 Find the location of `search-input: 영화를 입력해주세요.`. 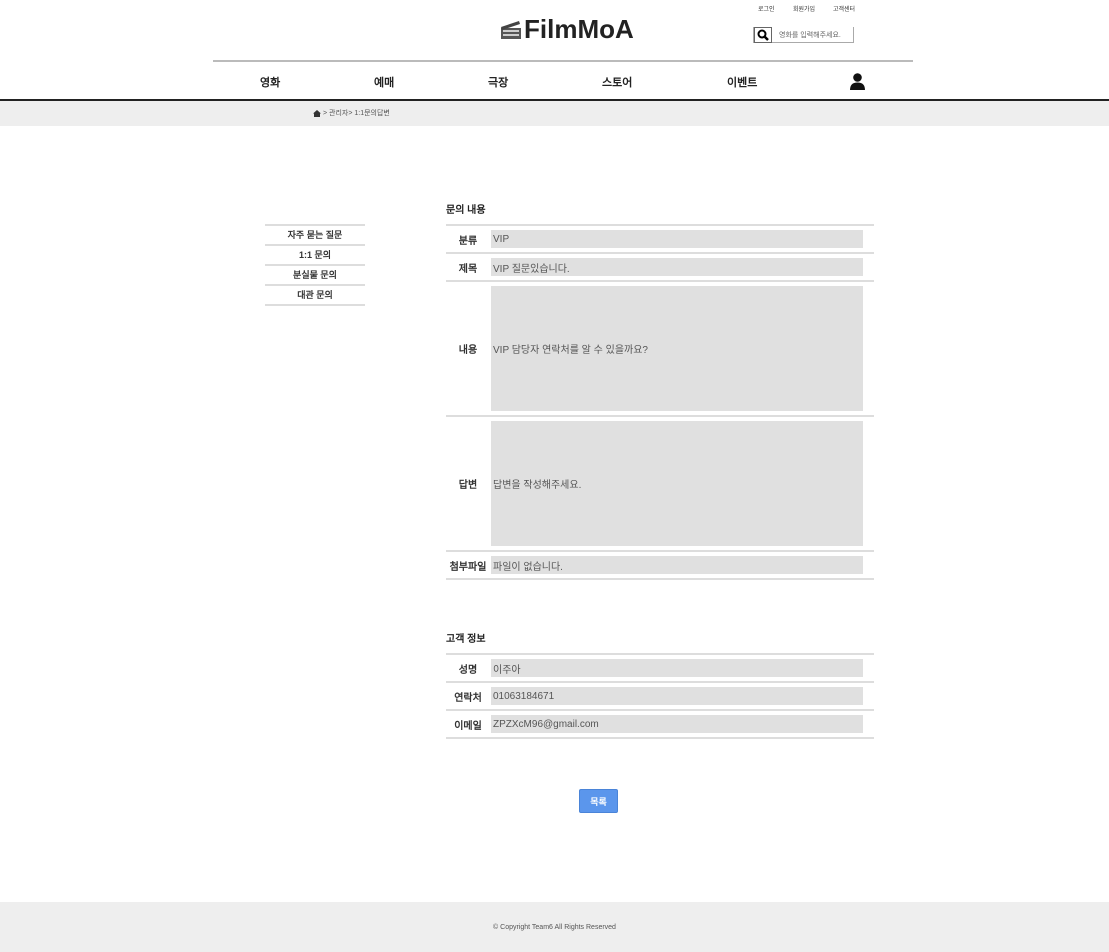

search-input: 영화를 입력해주세요. is located at coordinates (810, 35).